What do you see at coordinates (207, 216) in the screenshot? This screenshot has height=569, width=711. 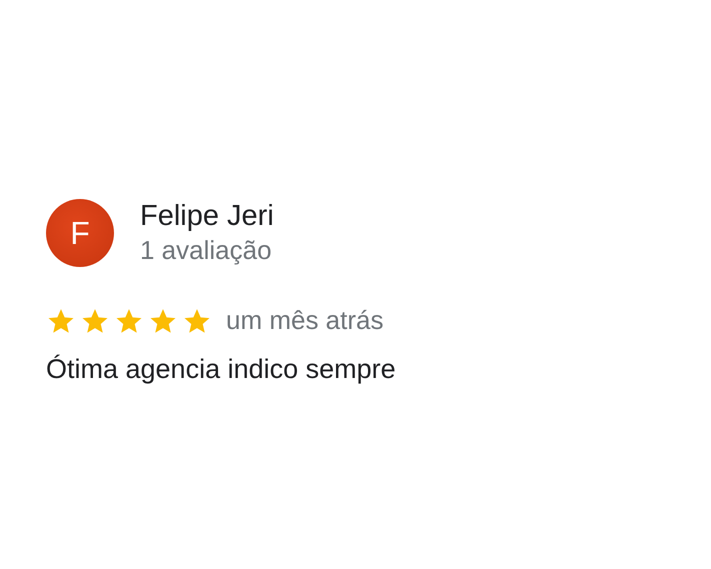 I see `reviewer-name: Felipe Jeri` at bounding box center [207, 216].